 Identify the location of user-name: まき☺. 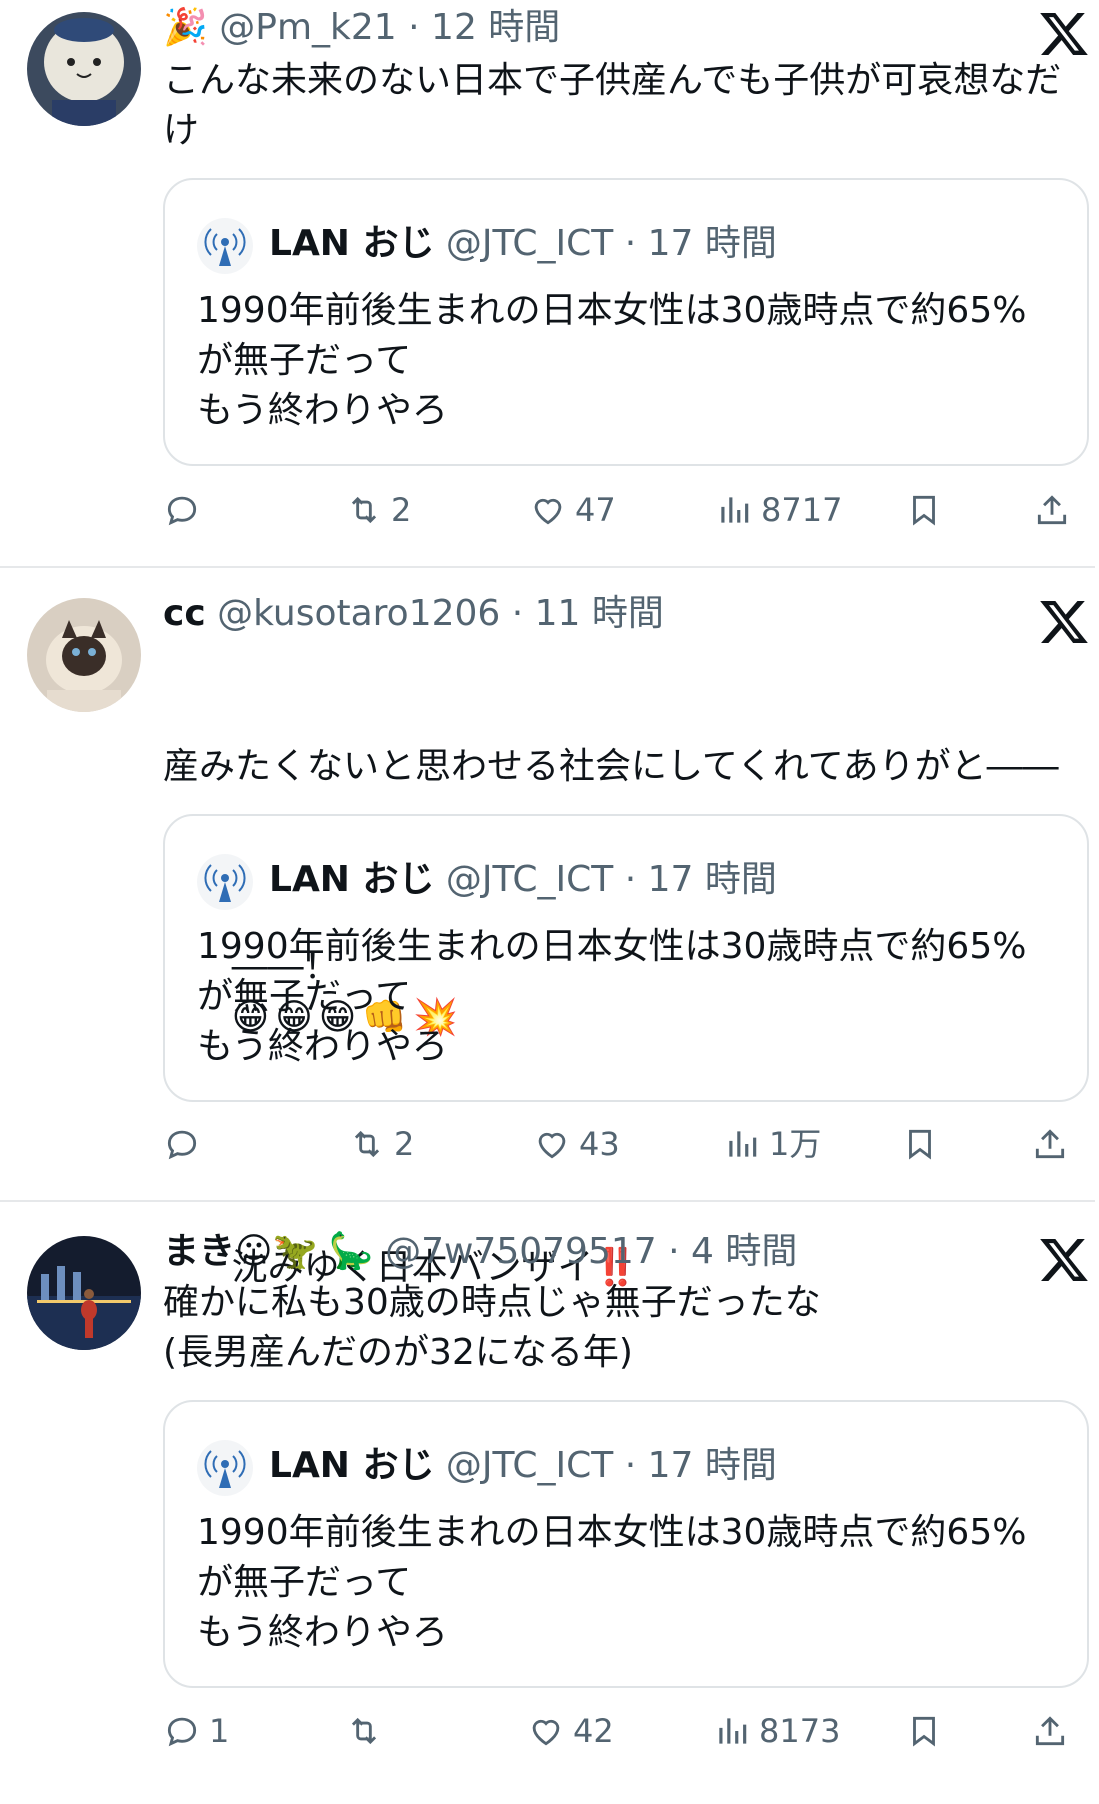
(218, 1251).